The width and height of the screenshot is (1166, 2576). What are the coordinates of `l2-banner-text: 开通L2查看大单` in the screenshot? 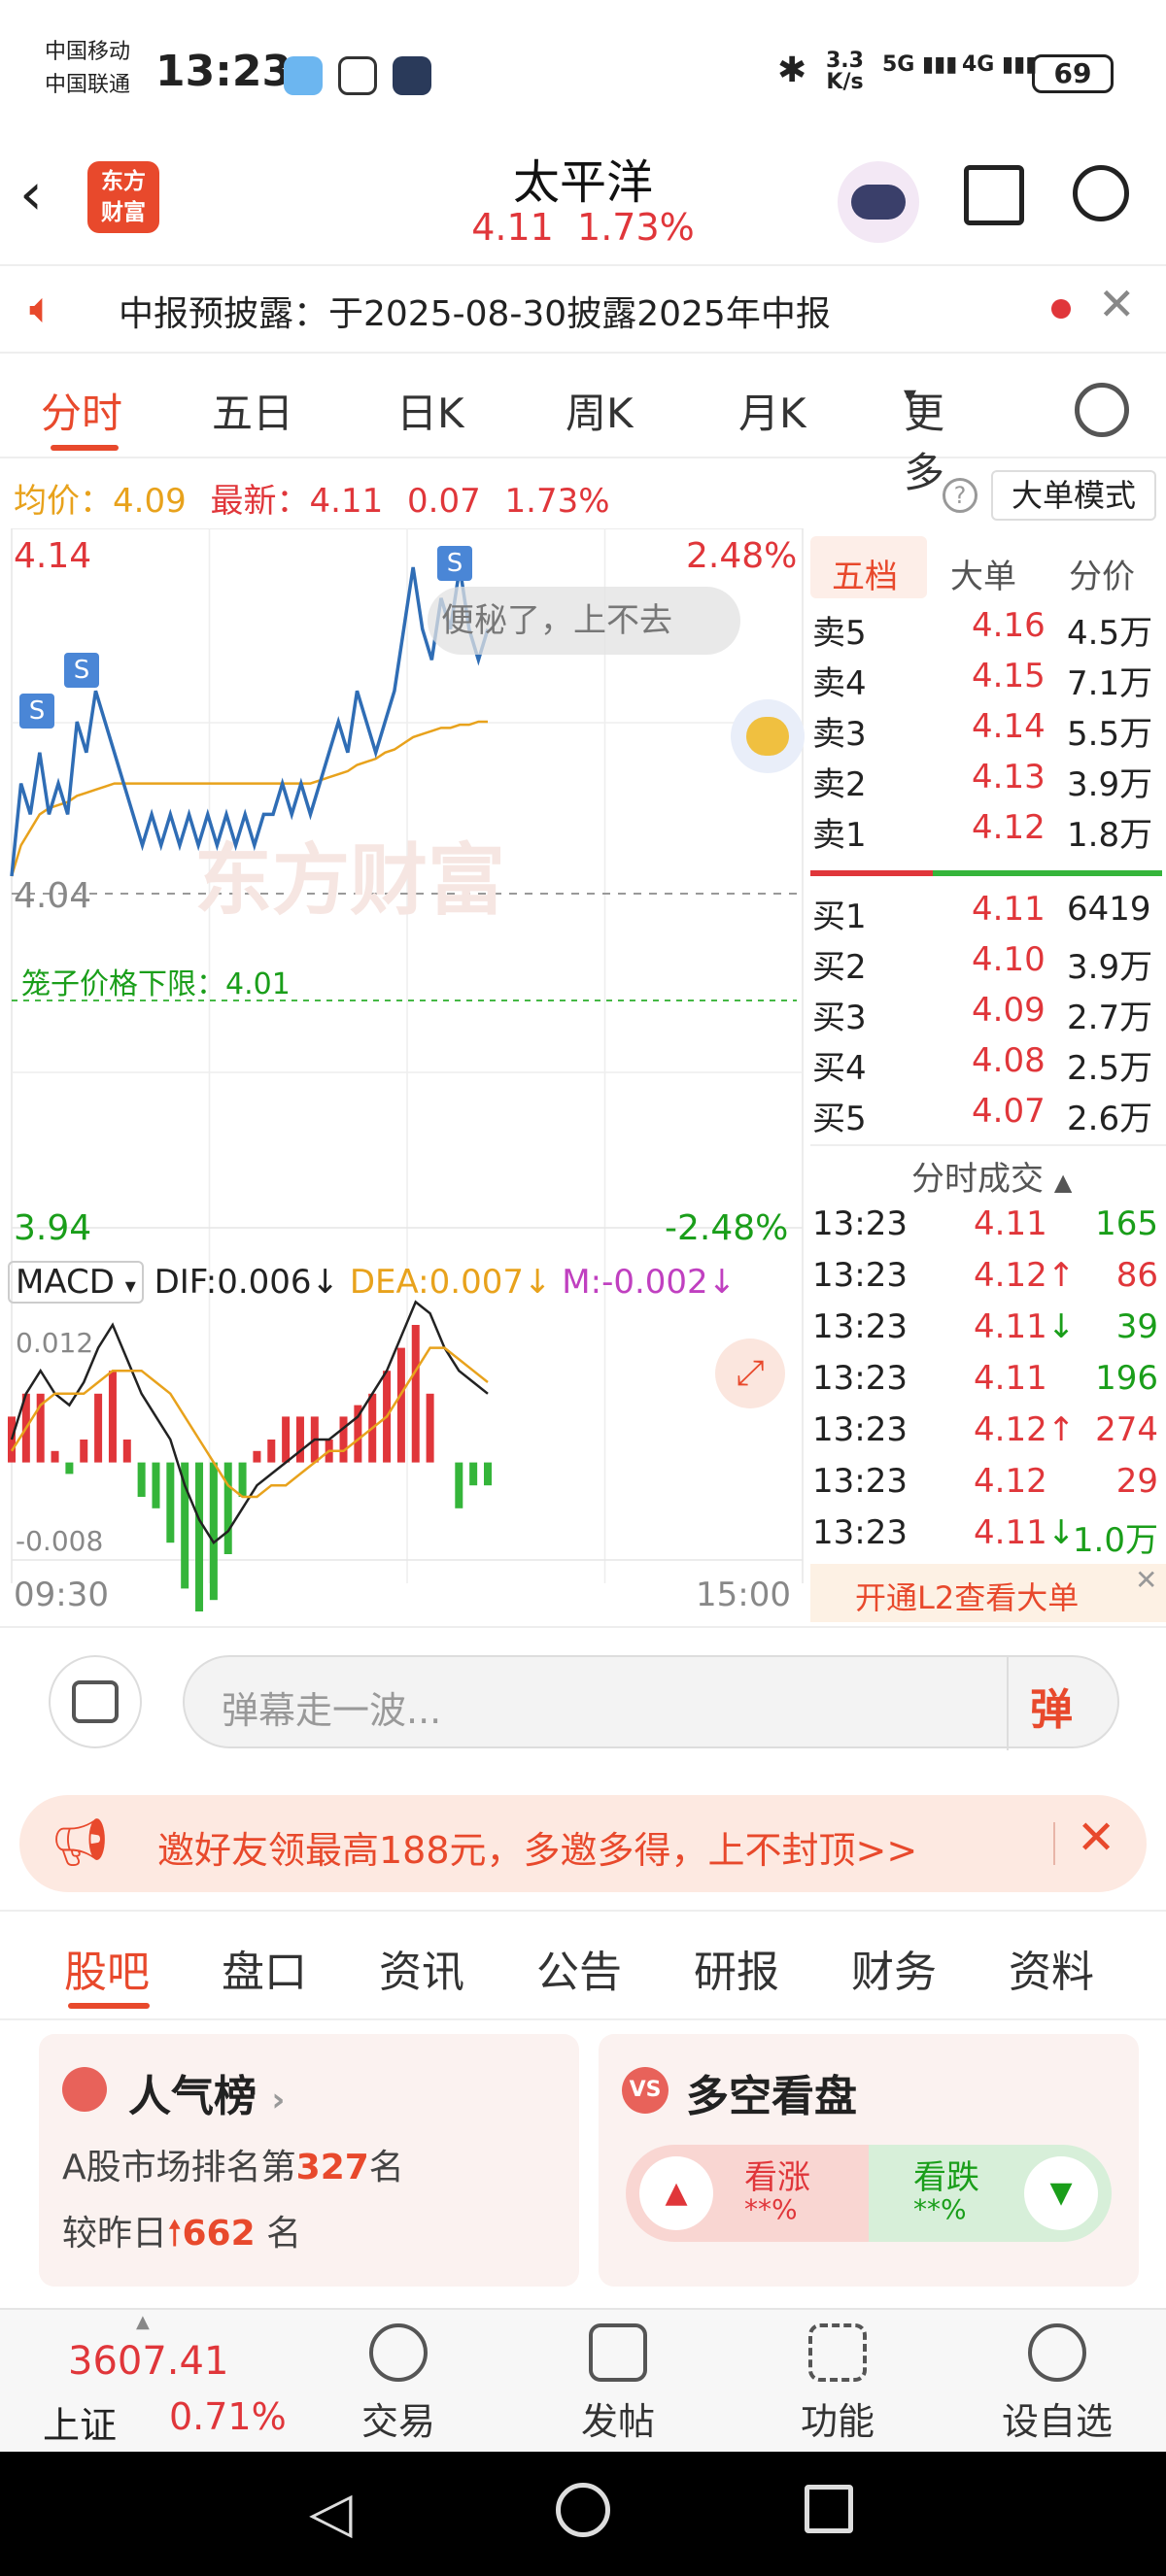 It's located at (967, 1597).